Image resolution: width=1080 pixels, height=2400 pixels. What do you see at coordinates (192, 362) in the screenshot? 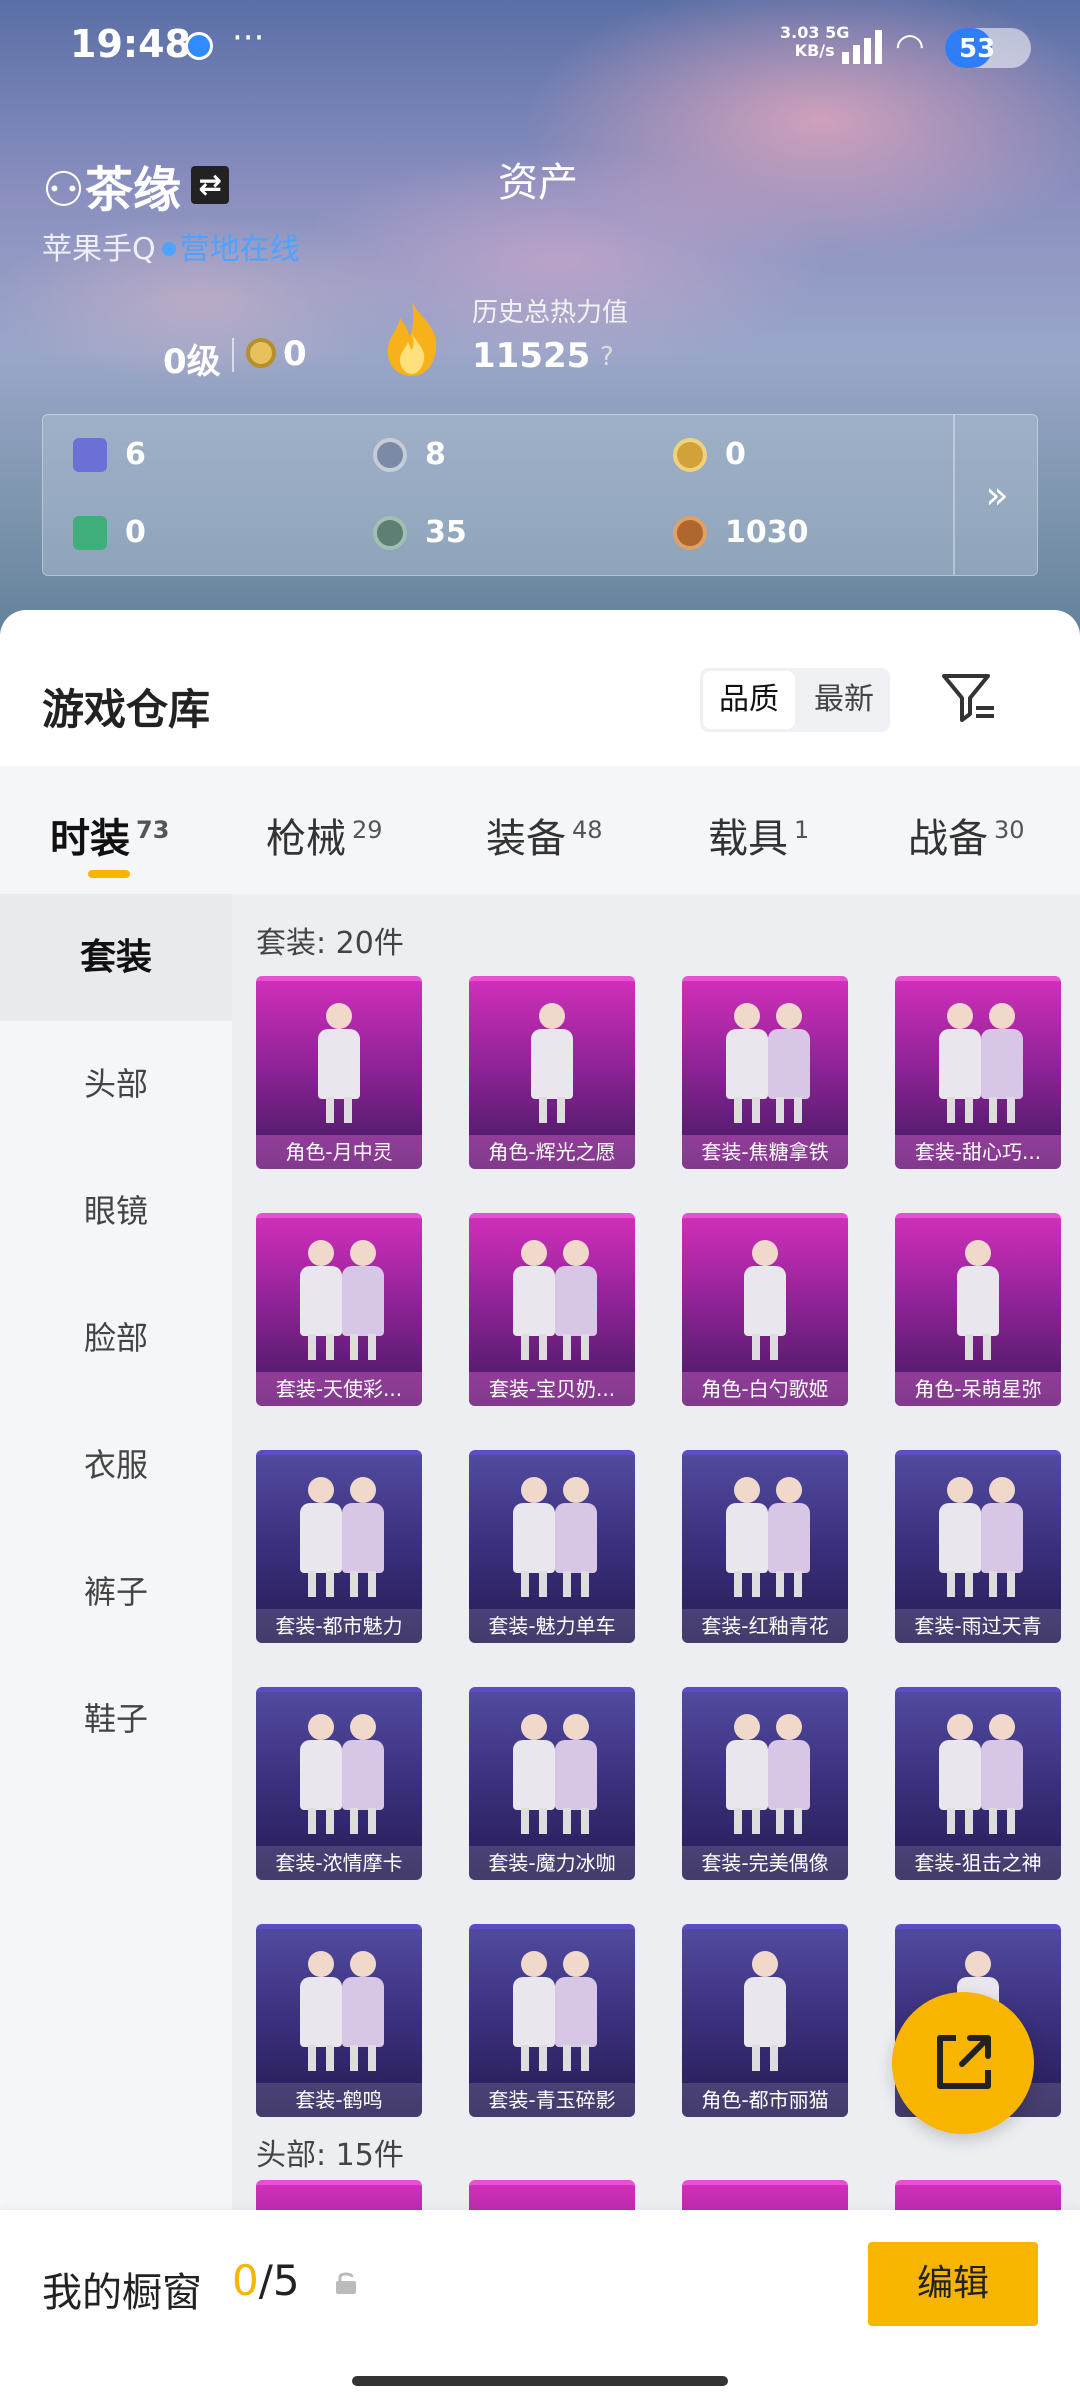
I see `player-level: 0级` at bounding box center [192, 362].